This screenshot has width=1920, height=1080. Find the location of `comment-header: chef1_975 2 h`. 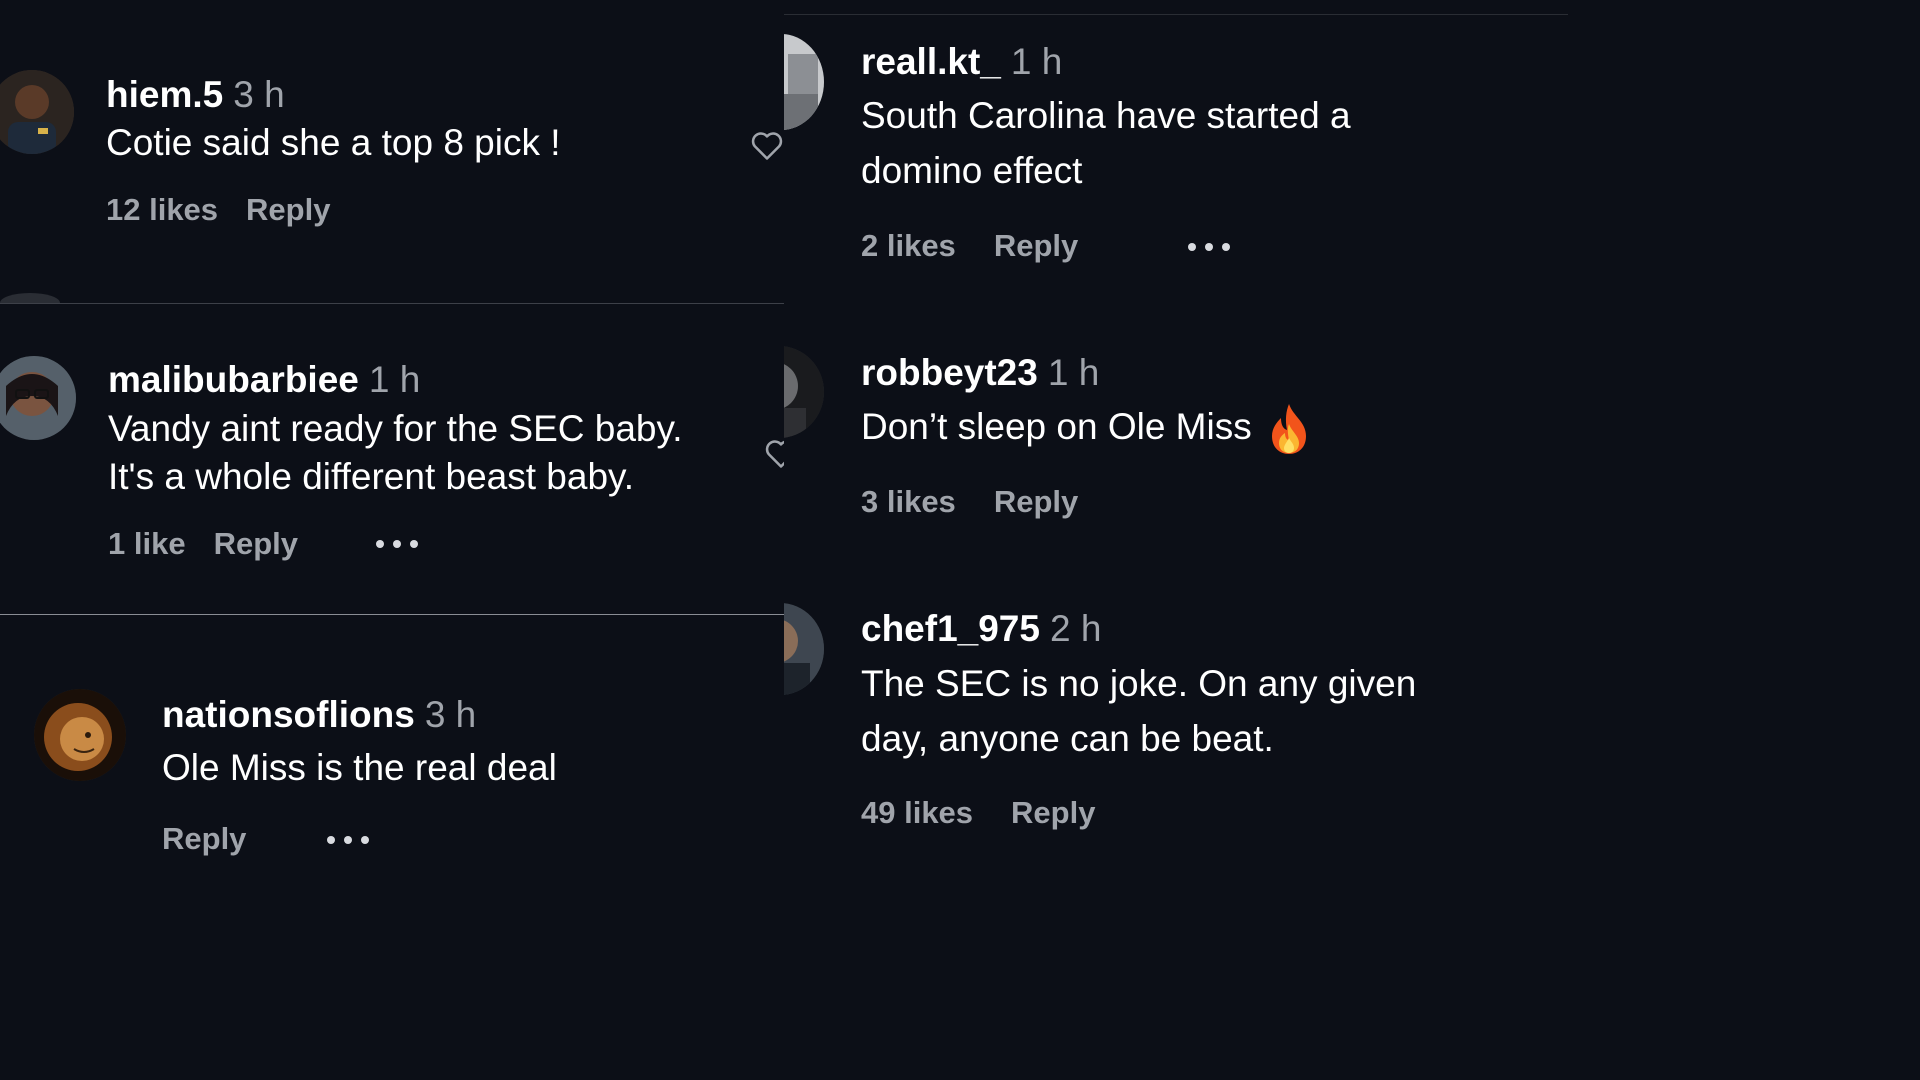

comment-header: chef1_975 2 h is located at coordinates (981, 629).